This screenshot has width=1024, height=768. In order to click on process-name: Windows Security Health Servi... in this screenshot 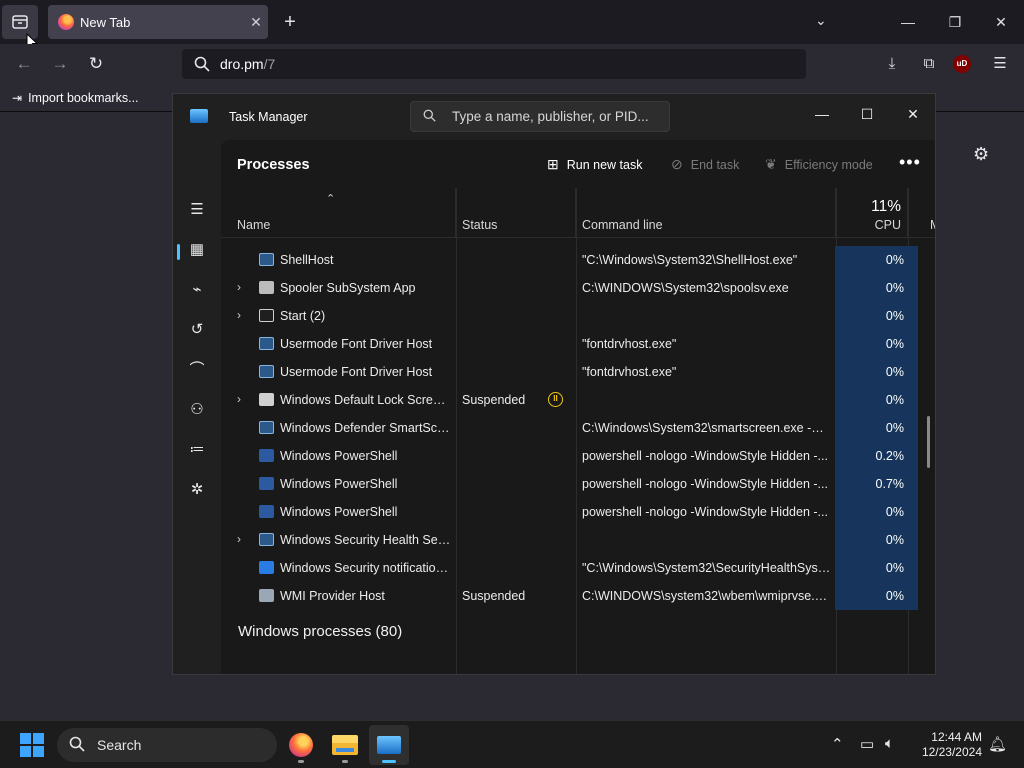, I will do `click(366, 540)`.